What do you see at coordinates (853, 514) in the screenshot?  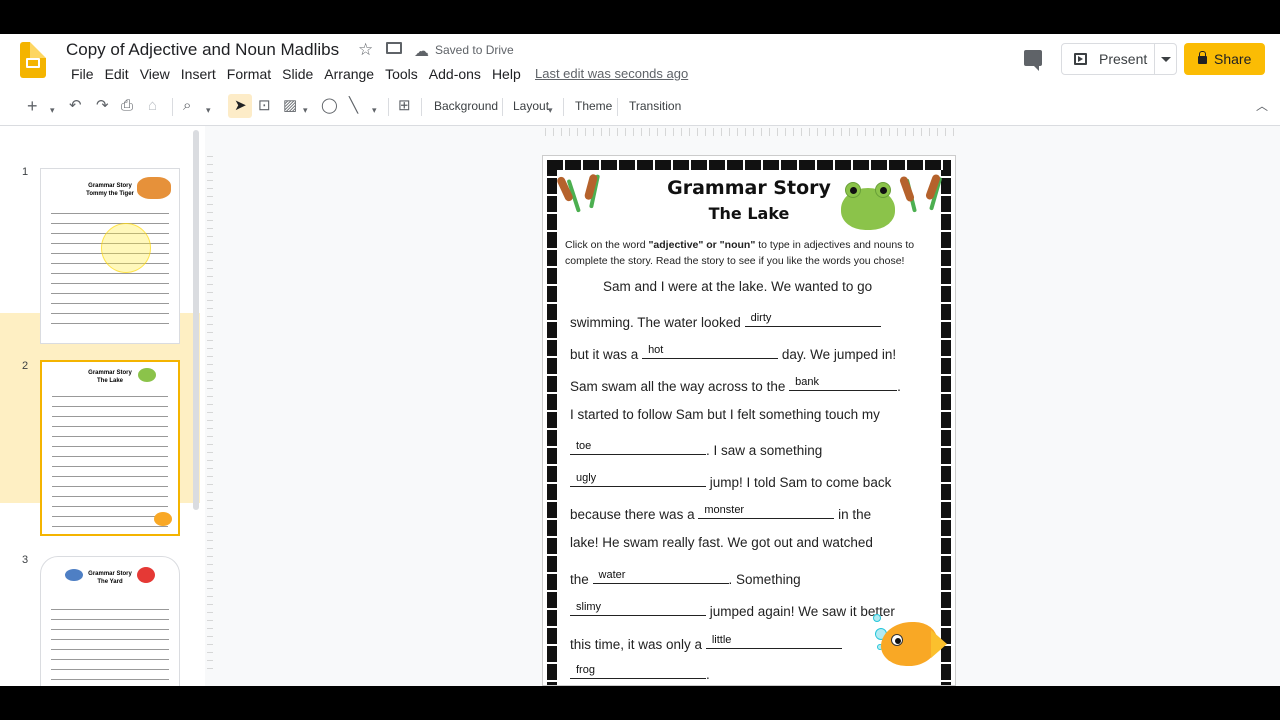 I see `story-text: in the` at bounding box center [853, 514].